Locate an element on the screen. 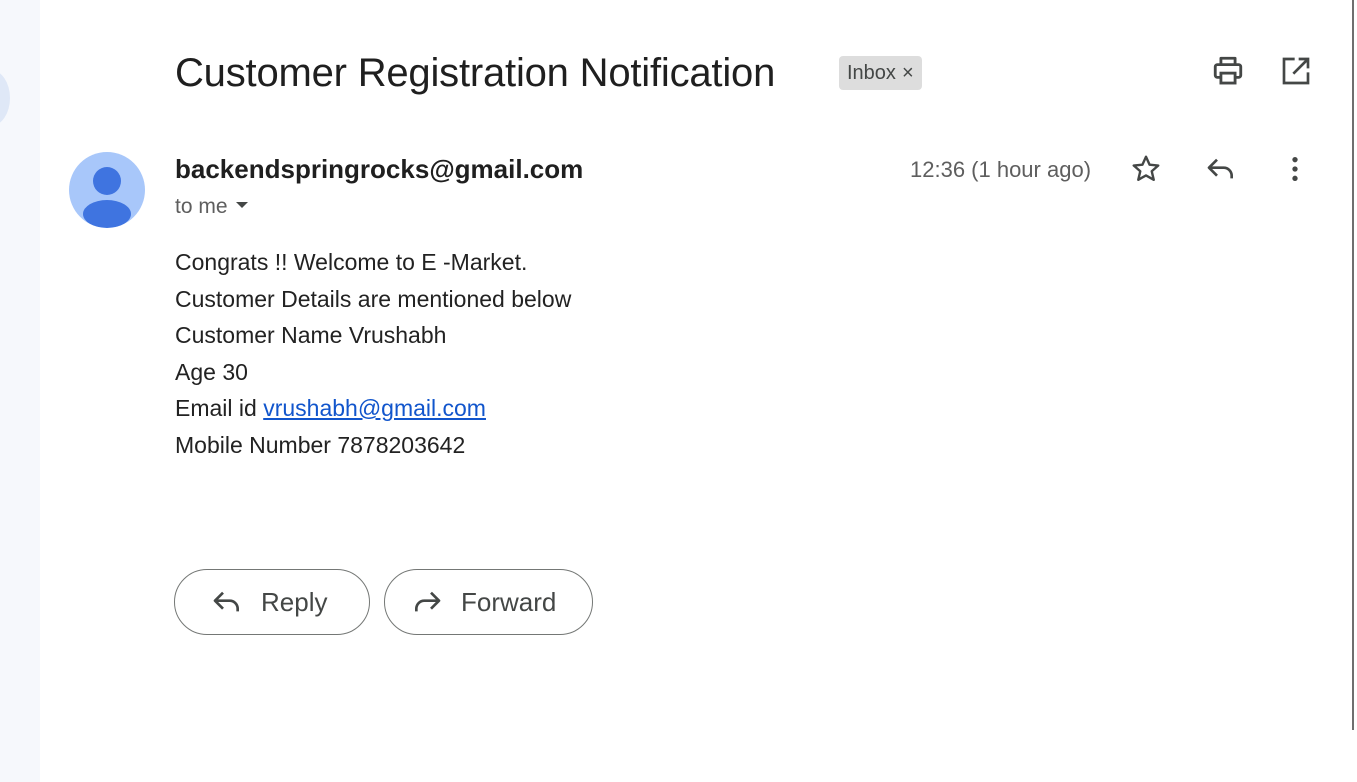  body-line: Customer Details are mentioned below is located at coordinates (373, 298).